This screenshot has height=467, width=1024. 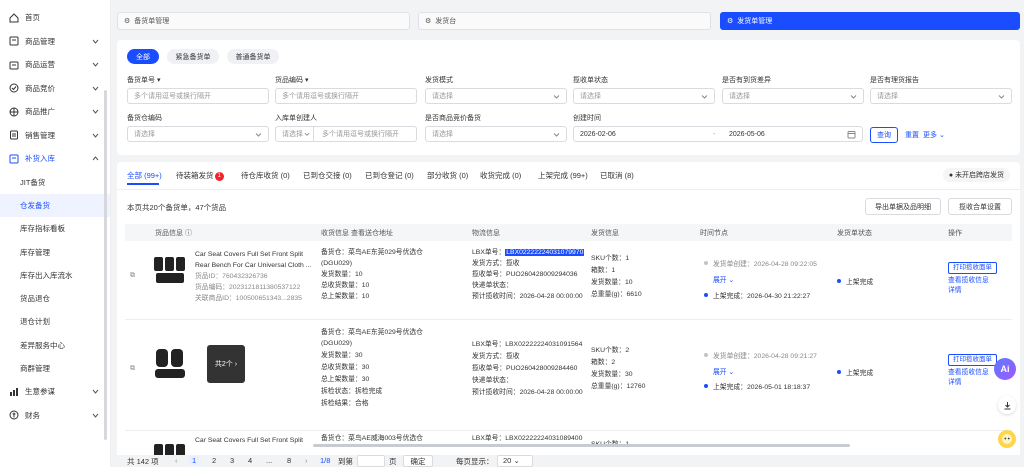 What do you see at coordinates (55, 416) in the screenshot?
I see `sidebar-item-finance: 财务` at bounding box center [55, 416].